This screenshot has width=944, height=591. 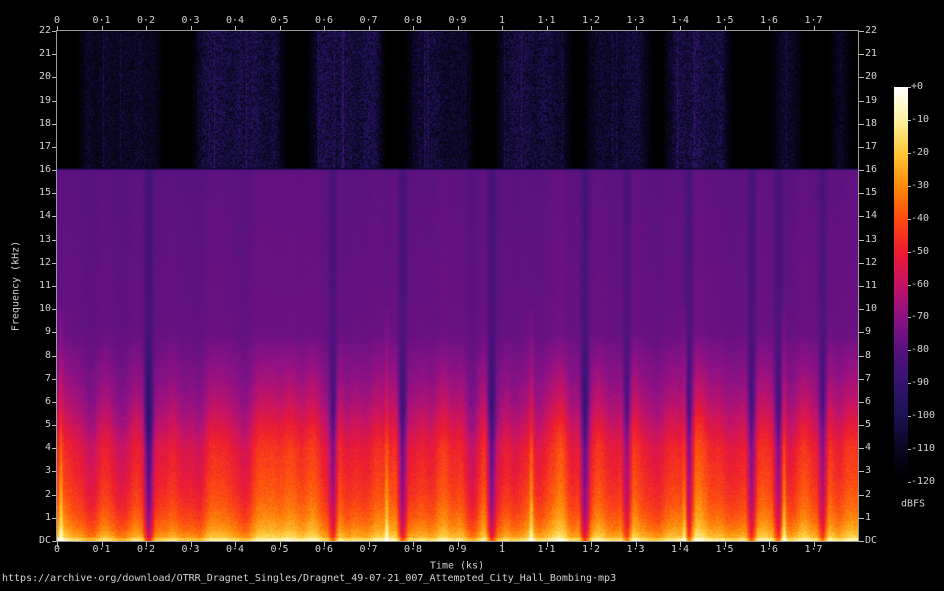 I want to click on y-tick-label-left: 16, so click(x=44, y=170).